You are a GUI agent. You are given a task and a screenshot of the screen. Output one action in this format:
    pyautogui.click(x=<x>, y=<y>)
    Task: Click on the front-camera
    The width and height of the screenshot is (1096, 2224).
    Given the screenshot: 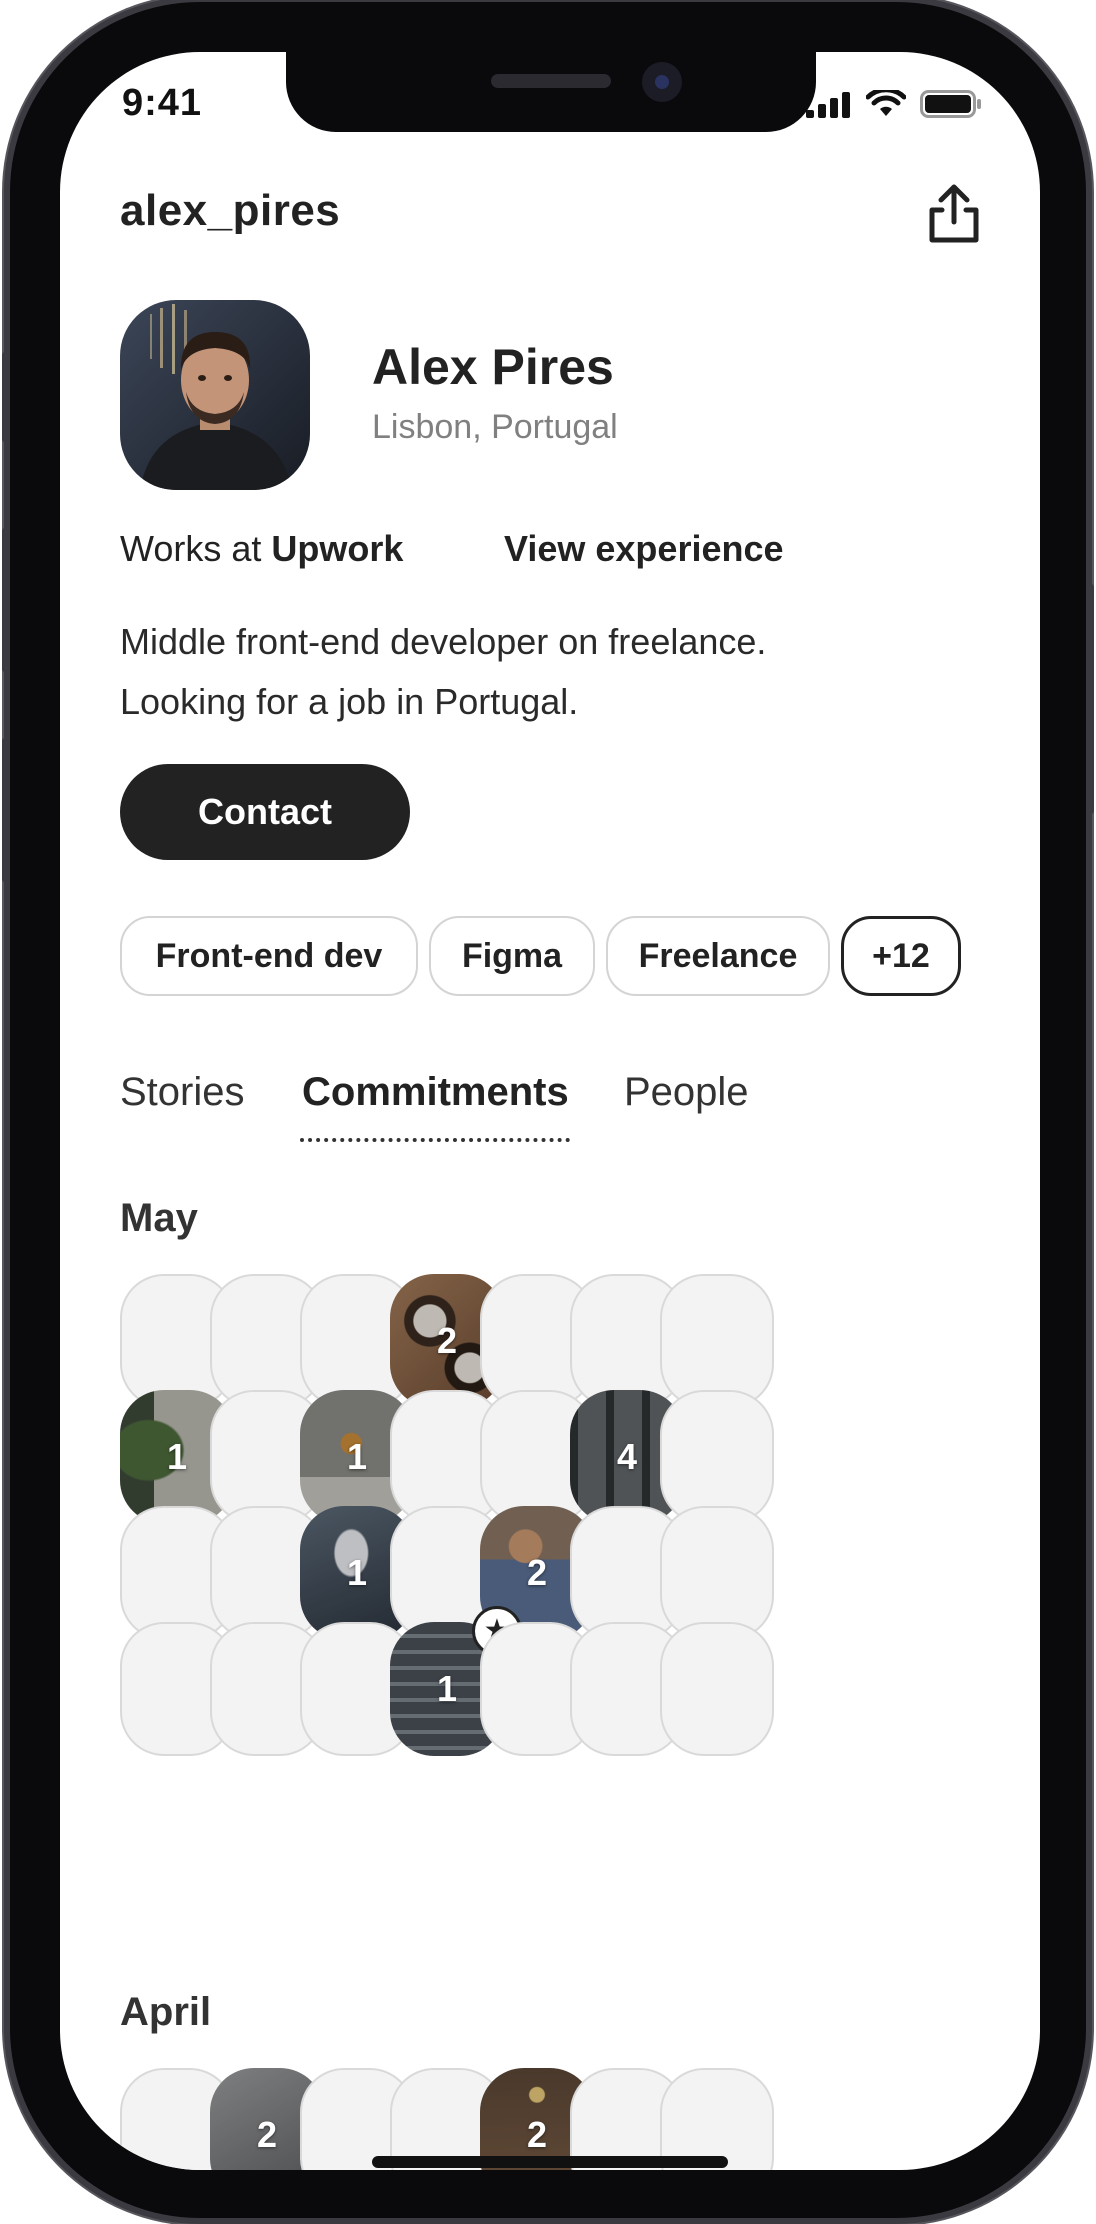 What is the action you would take?
    pyautogui.click(x=662, y=82)
    